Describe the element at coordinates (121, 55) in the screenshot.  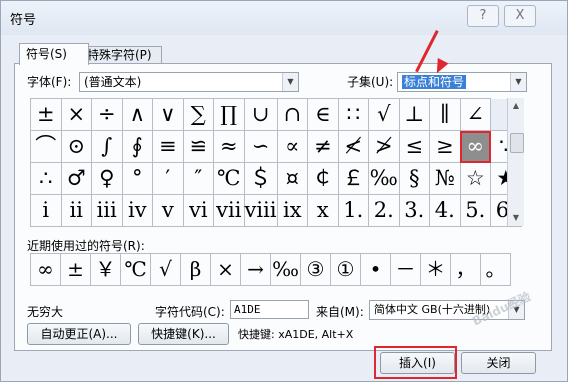
I see `tab-special-characters: 特殊字符(P)` at that location.